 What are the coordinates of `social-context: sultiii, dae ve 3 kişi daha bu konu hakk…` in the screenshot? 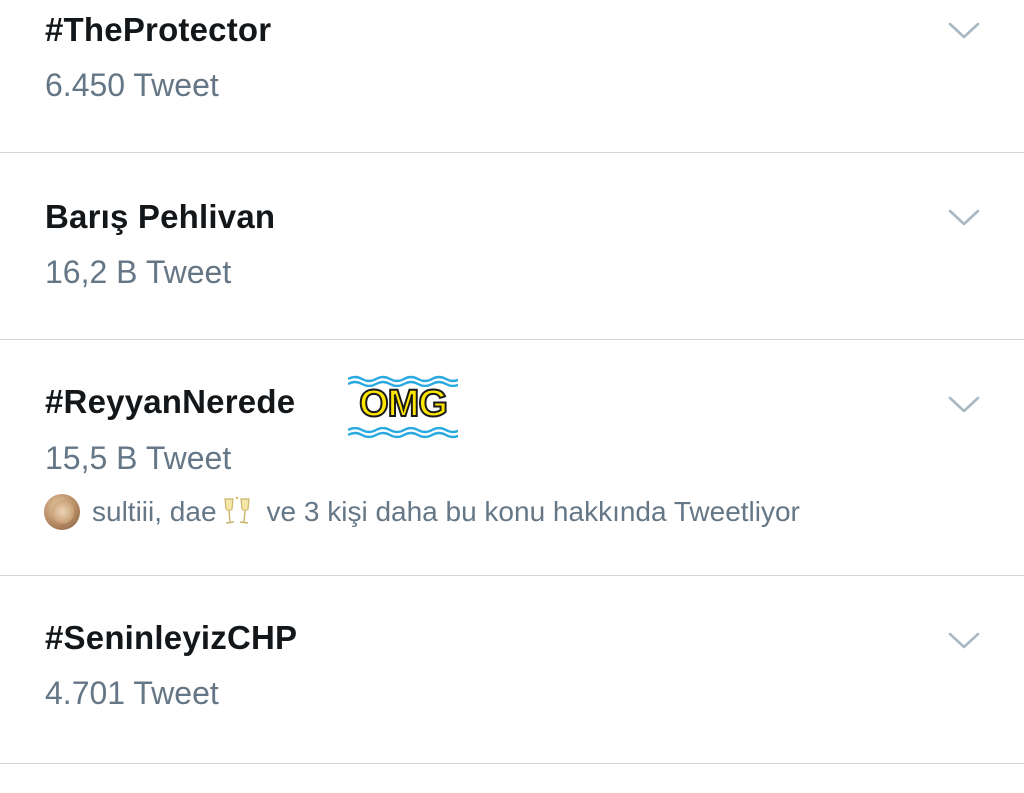 It's located at (422, 512).